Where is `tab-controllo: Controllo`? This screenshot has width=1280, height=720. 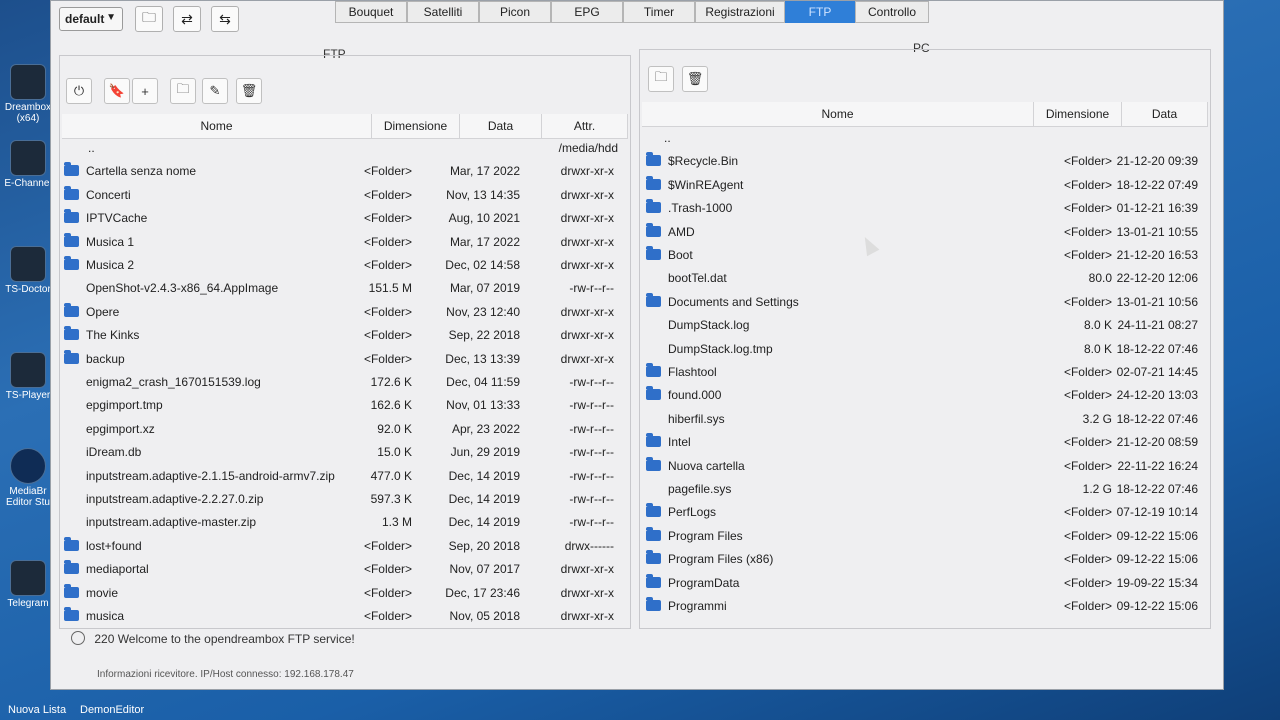 tab-controllo: Controllo is located at coordinates (892, 12).